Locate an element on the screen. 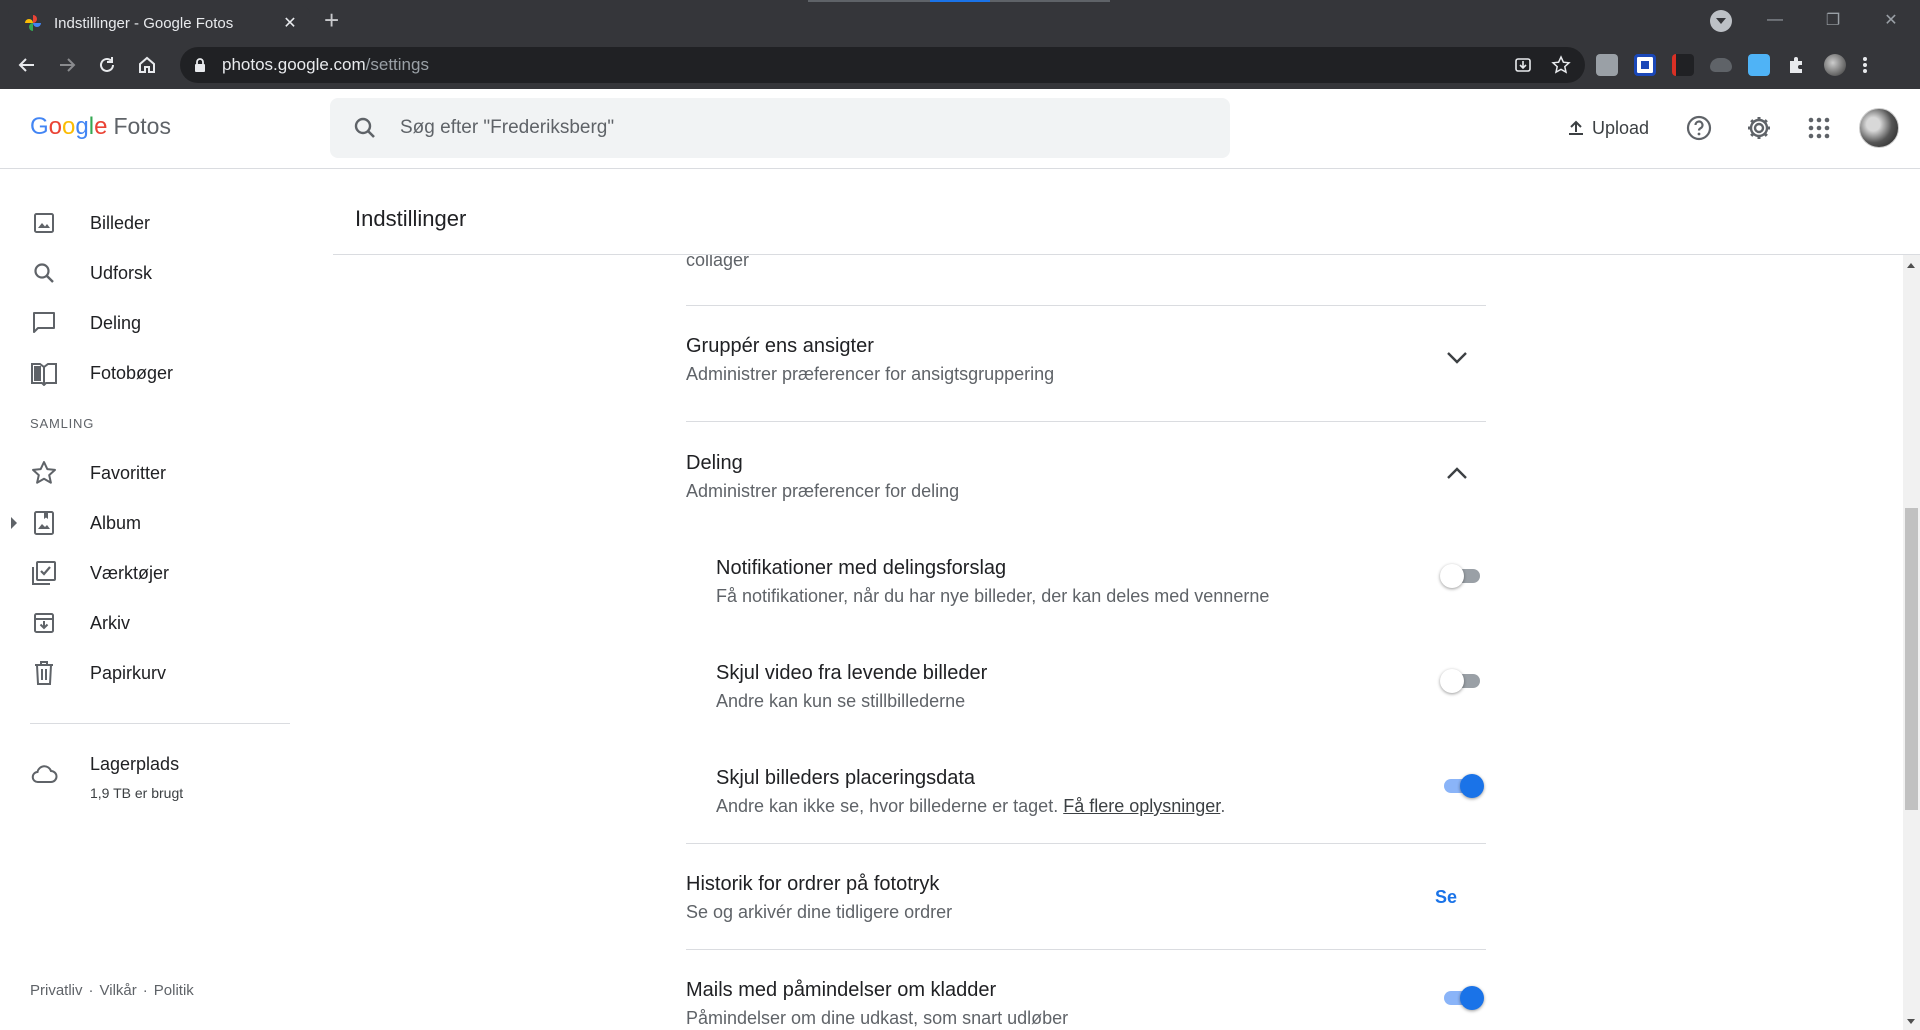 The image size is (1920, 1030). apps-button is located at coordinates (1819, 128).